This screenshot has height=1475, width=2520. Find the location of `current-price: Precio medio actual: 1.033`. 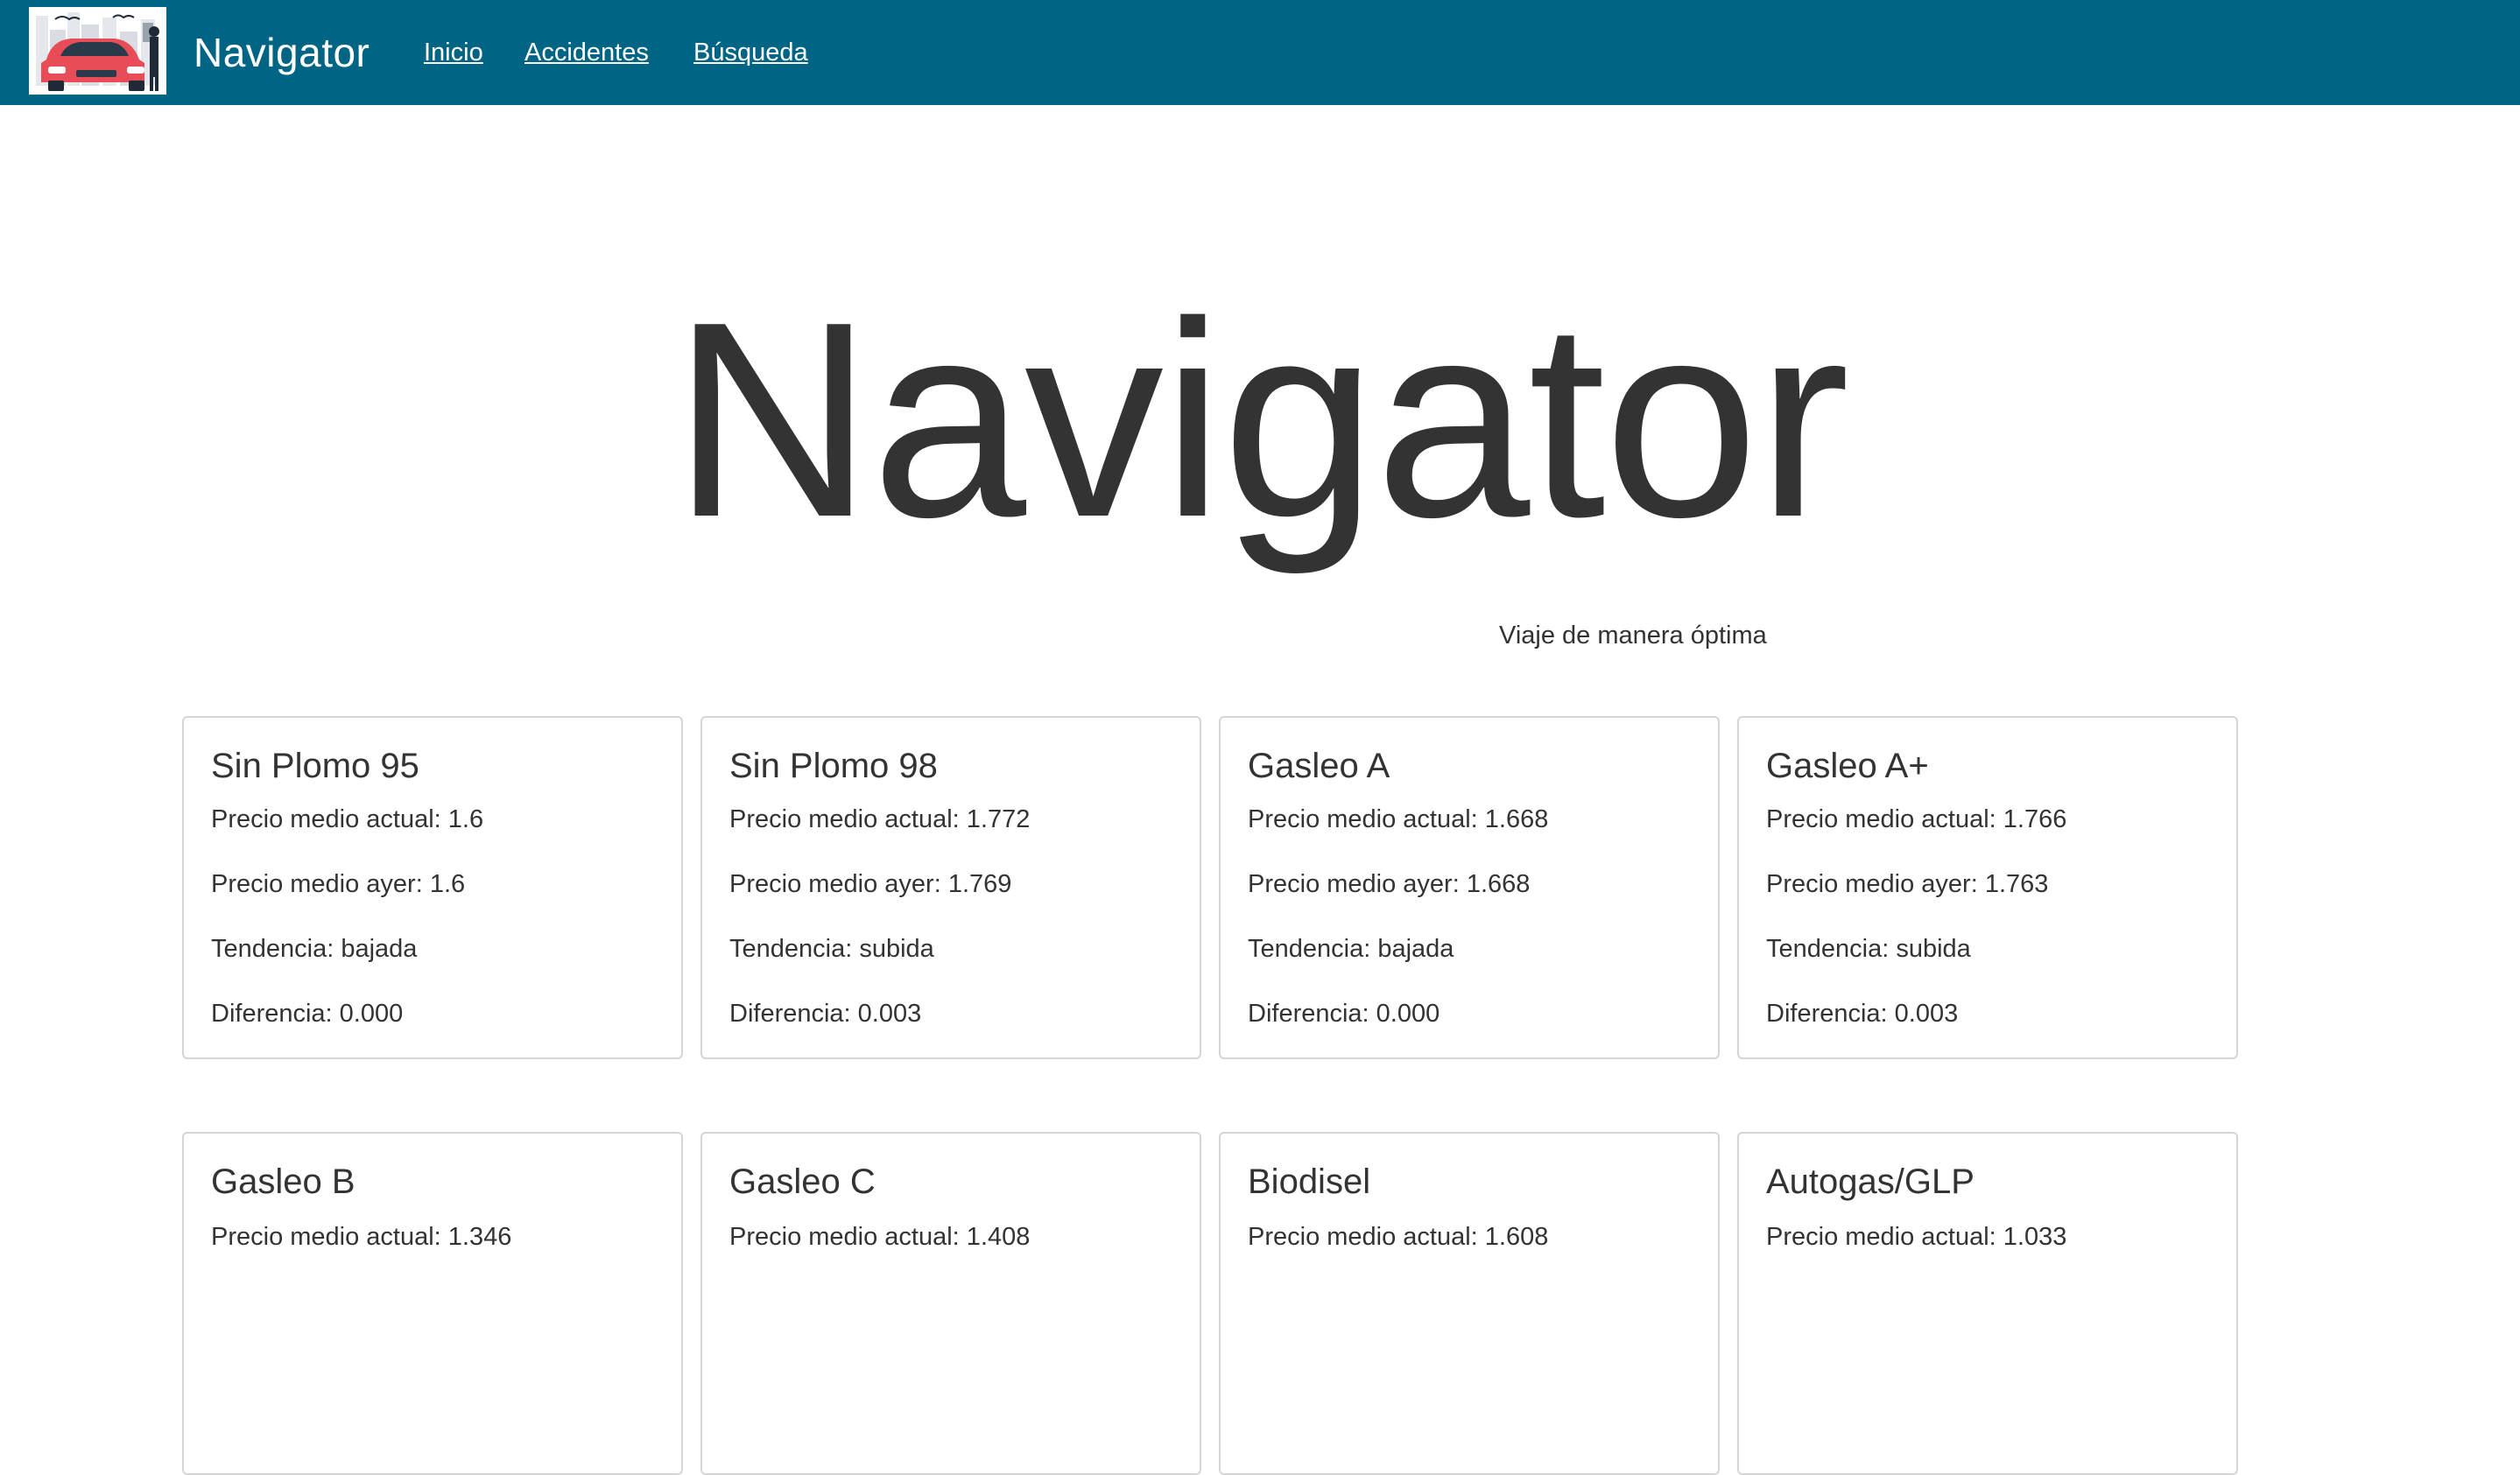

current-price: Precio medio actual: 1.033 is located at coordinates (1916, 1237).